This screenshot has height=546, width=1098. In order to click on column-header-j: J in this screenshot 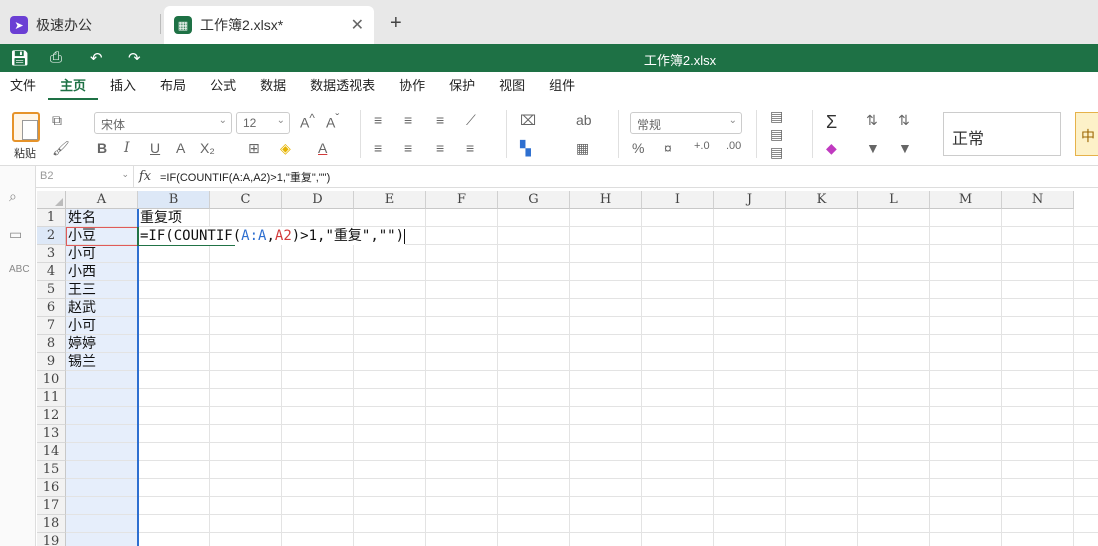, I will do `click(750, 200)`.